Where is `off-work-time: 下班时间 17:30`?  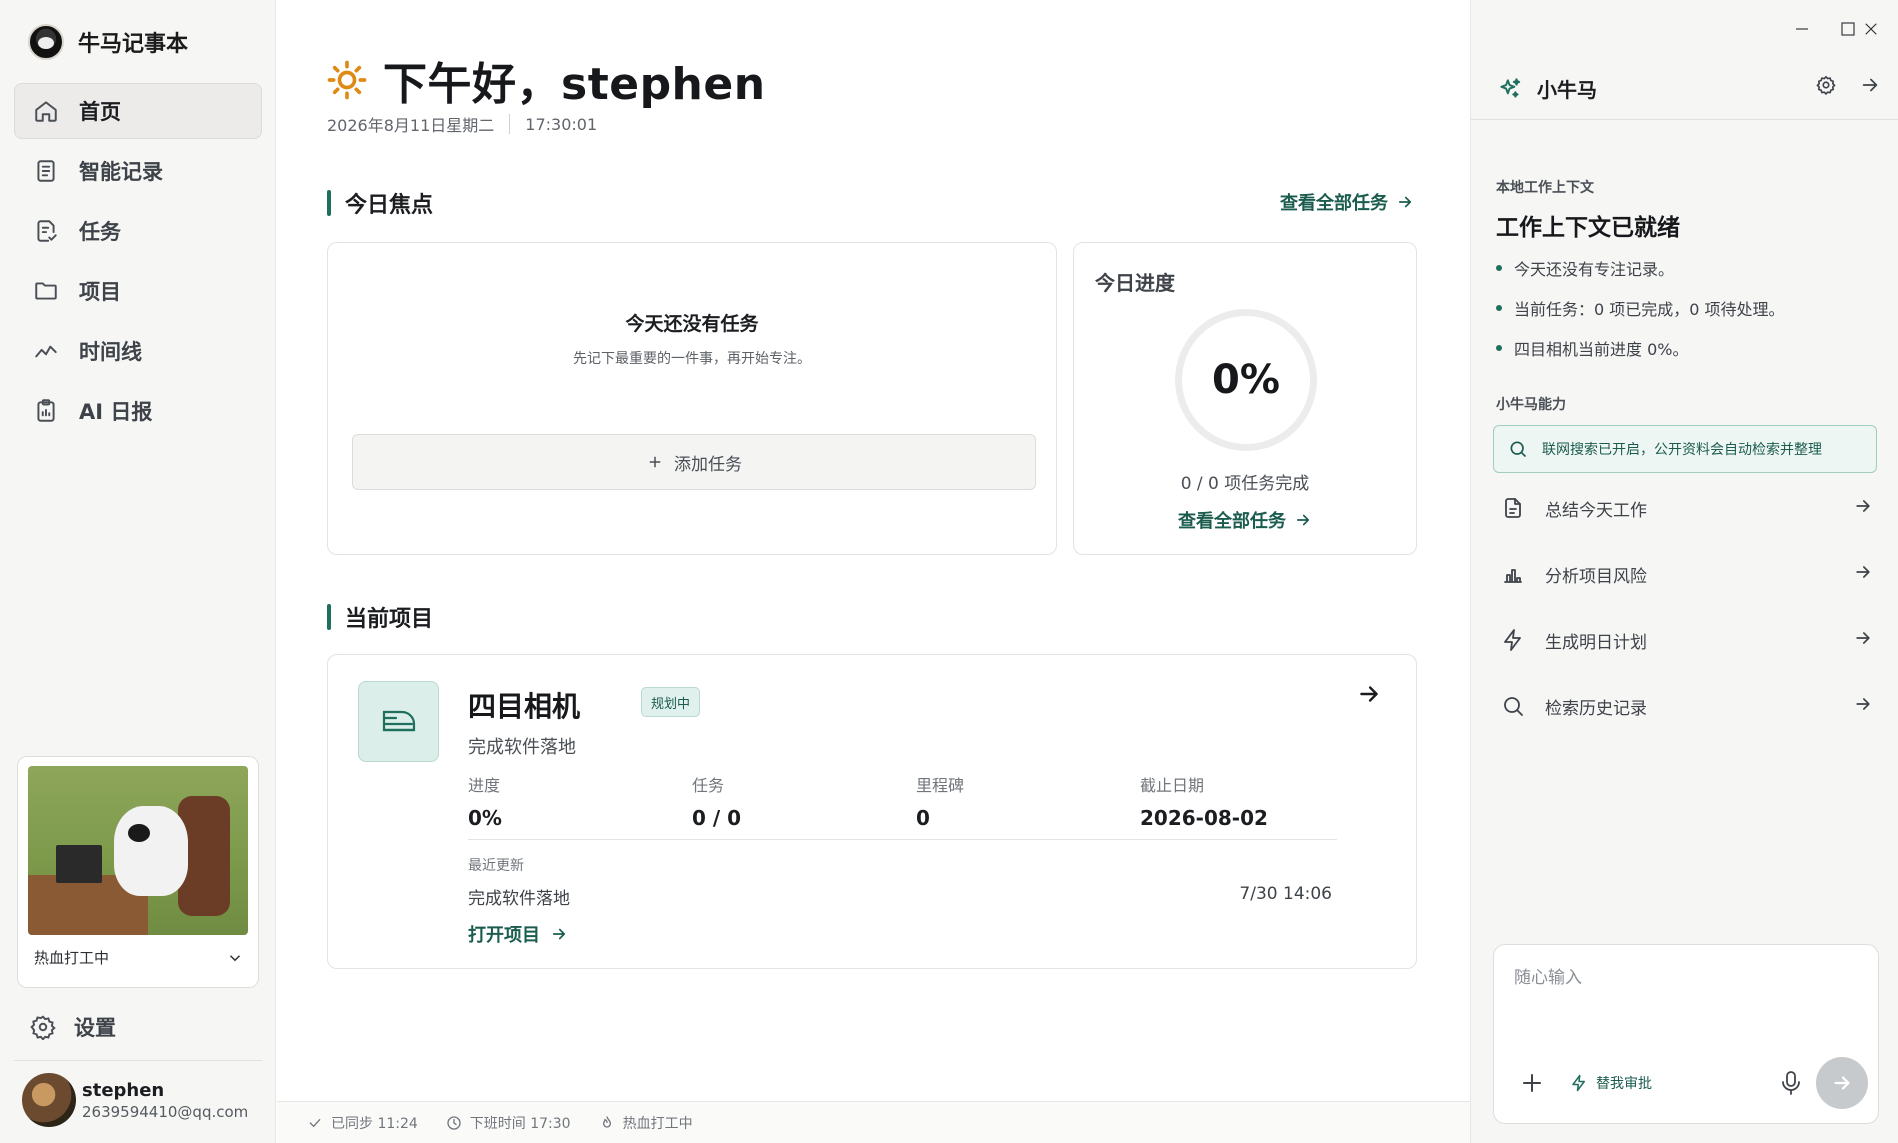 off-work-time: 下班时间 17:30 is located at coordinates (508, 1123).